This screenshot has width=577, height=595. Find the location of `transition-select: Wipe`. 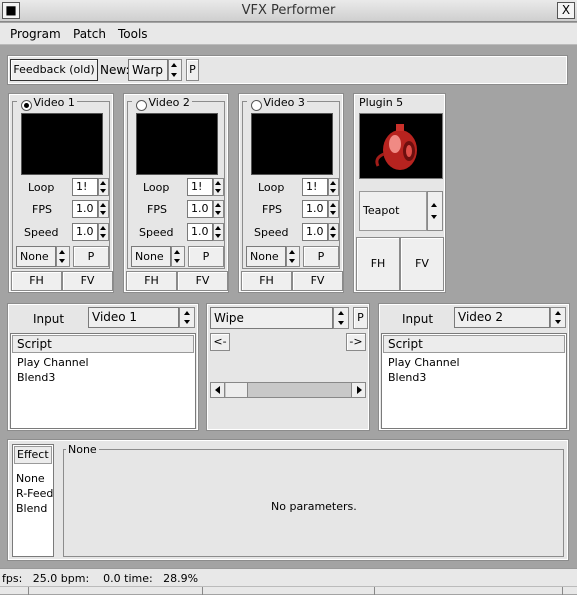

transition-select: Wipe is located at coordinates (271, 318).